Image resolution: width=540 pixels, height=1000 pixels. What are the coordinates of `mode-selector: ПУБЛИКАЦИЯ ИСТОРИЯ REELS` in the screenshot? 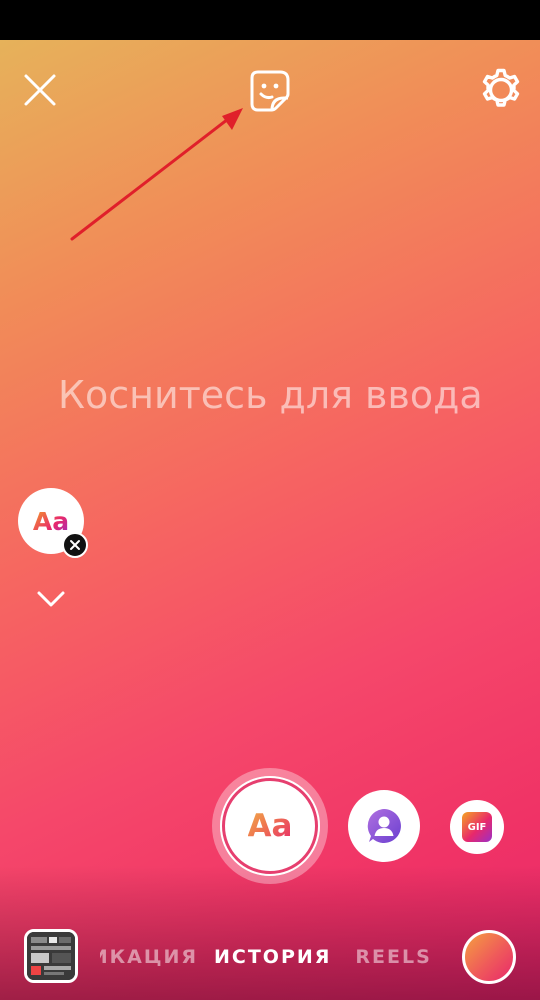 It's located at (270, 957).